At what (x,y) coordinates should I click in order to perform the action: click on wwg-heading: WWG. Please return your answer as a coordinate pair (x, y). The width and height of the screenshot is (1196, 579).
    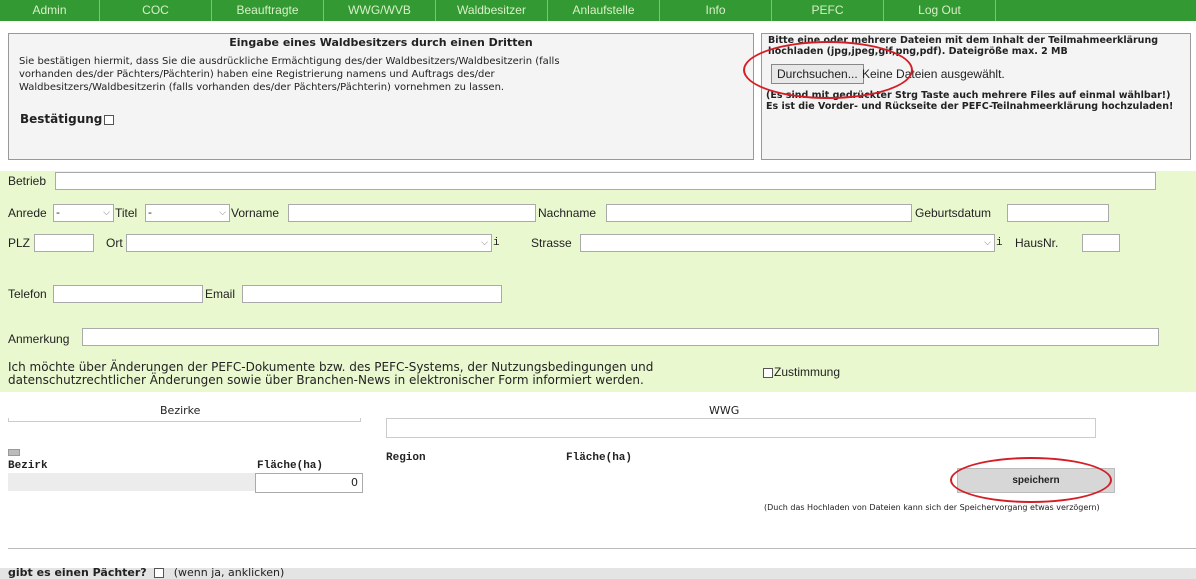
    Looking at the image, I should click on (724, 410).